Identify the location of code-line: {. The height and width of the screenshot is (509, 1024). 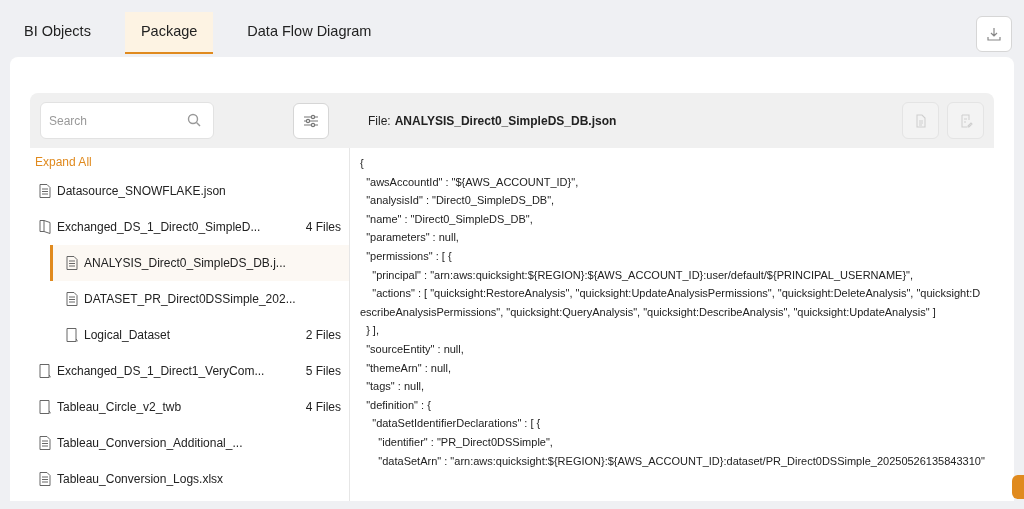
(362, 163).